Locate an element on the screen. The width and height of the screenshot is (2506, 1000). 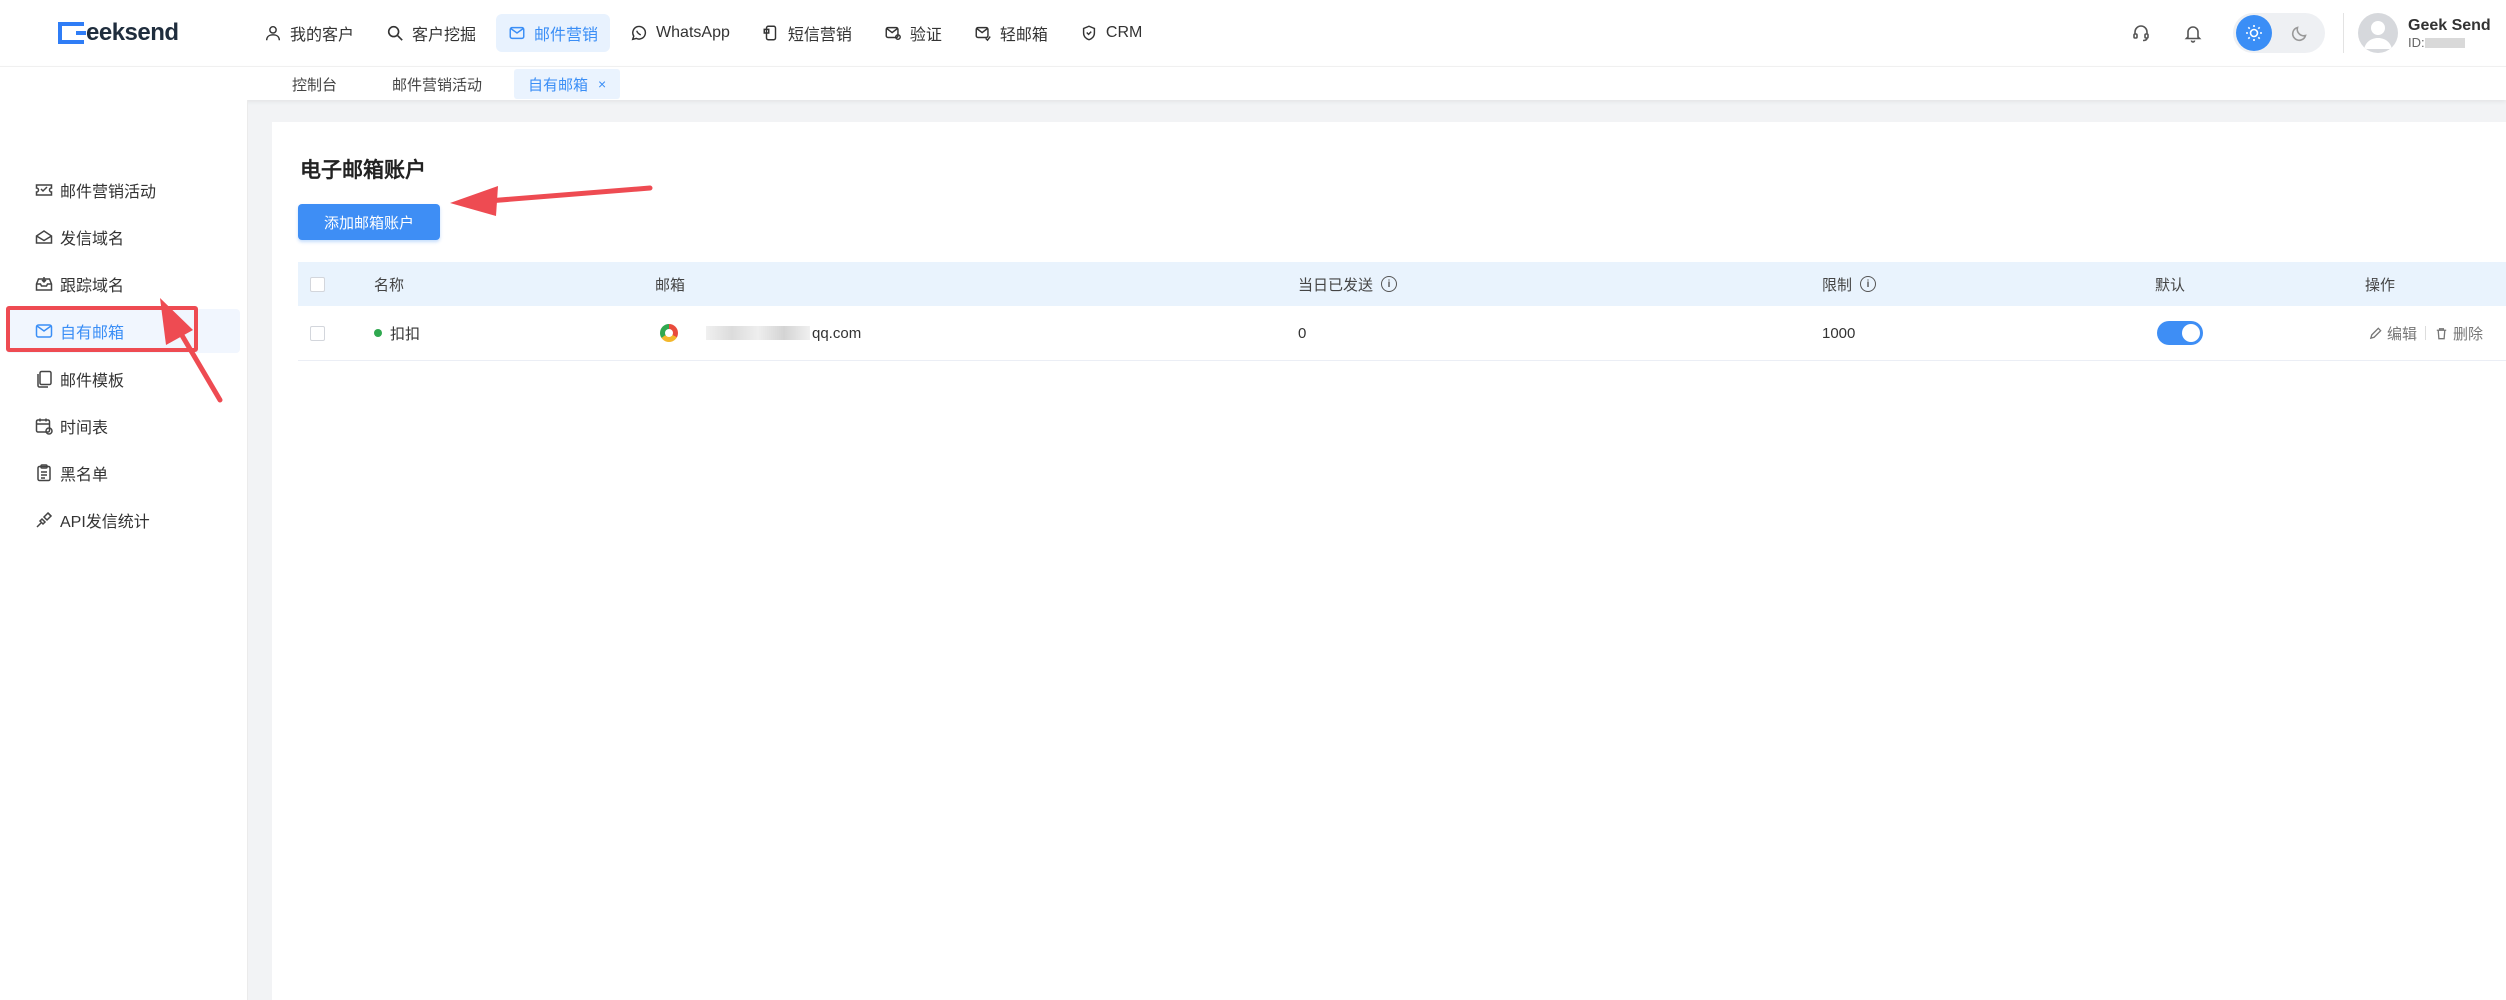
default-toggle is located at coordinates (2180, 333).